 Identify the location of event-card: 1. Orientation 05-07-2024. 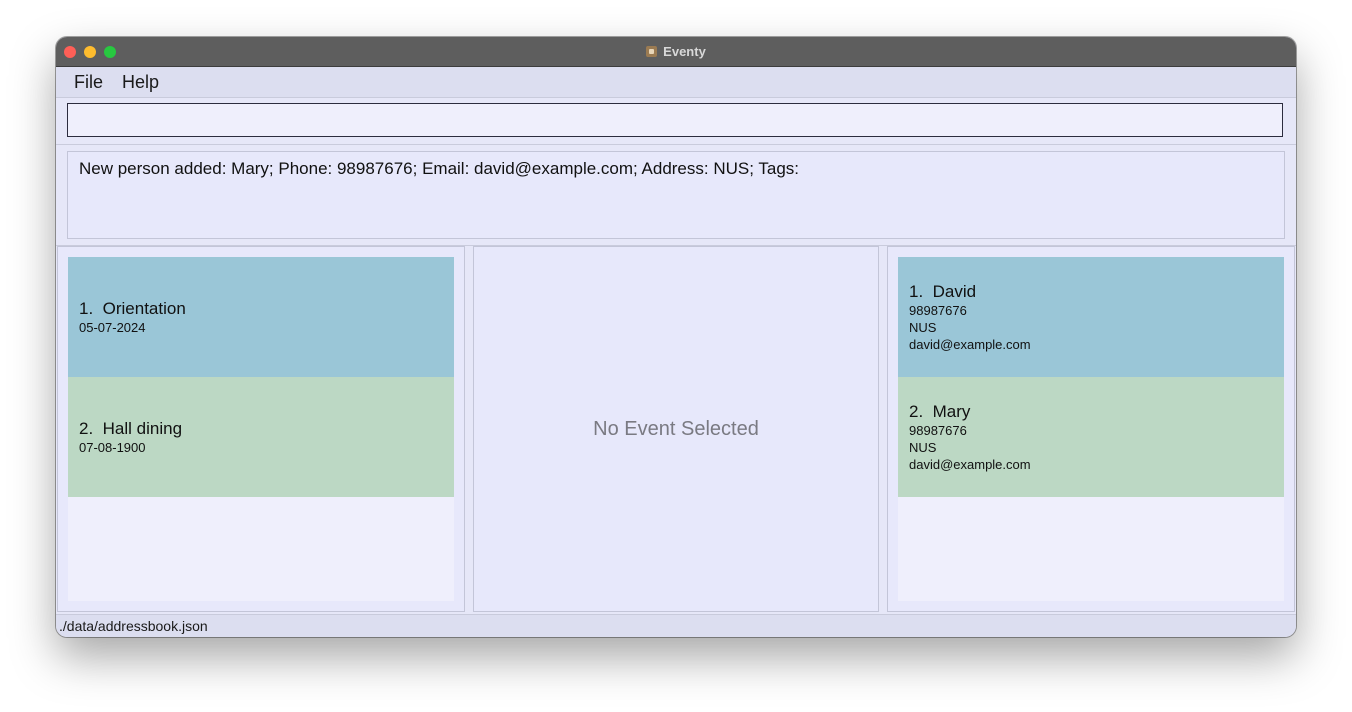
(261, 317).